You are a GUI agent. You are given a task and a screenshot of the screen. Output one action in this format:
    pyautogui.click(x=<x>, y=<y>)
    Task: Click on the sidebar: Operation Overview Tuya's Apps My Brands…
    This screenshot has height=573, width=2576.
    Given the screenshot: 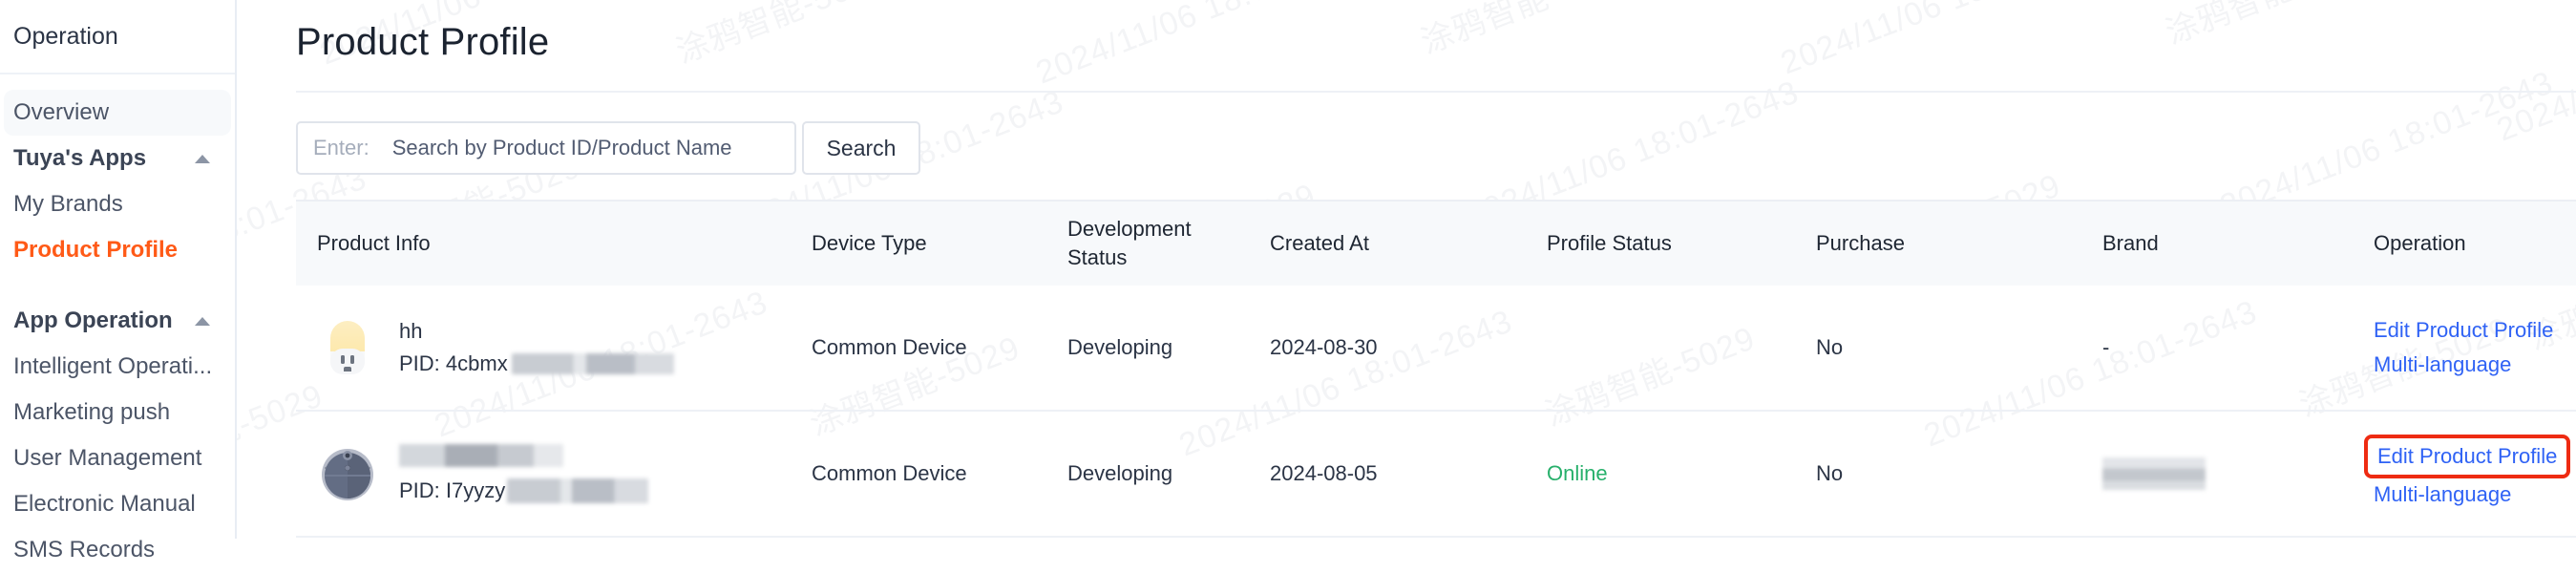 What is the action you would take?
    pyautogui.click(x=118, y=281)
    